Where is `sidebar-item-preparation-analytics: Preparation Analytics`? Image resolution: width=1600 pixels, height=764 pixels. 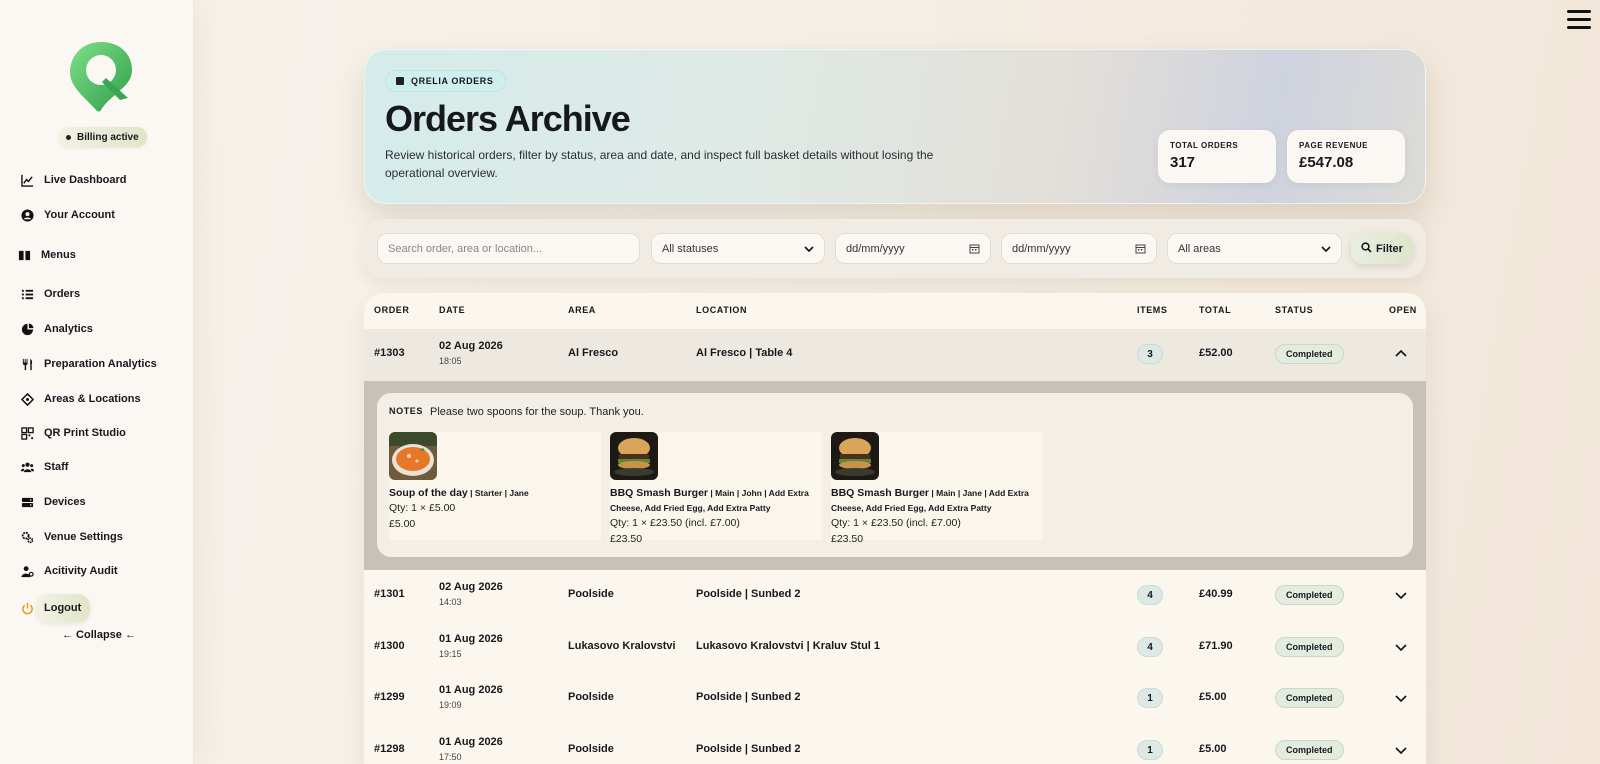 sidebar-item-preparation-analytics: Preparation Analytics is located at coordinates (88, 364).